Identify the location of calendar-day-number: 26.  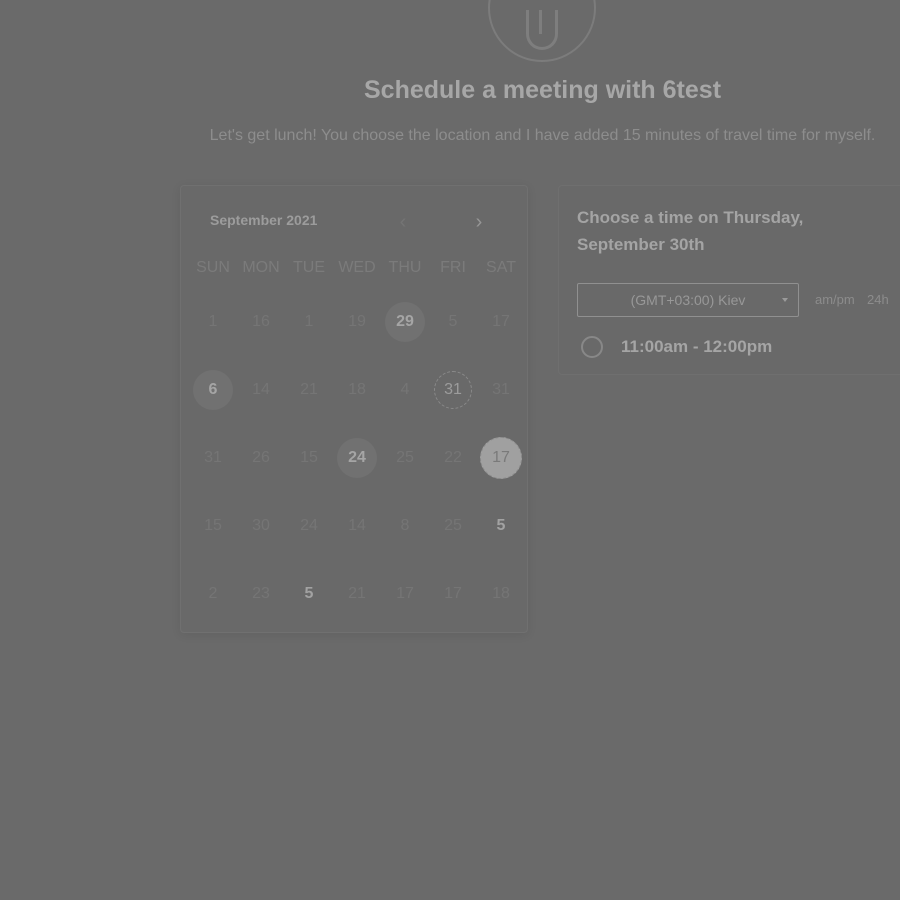
(261, 457).